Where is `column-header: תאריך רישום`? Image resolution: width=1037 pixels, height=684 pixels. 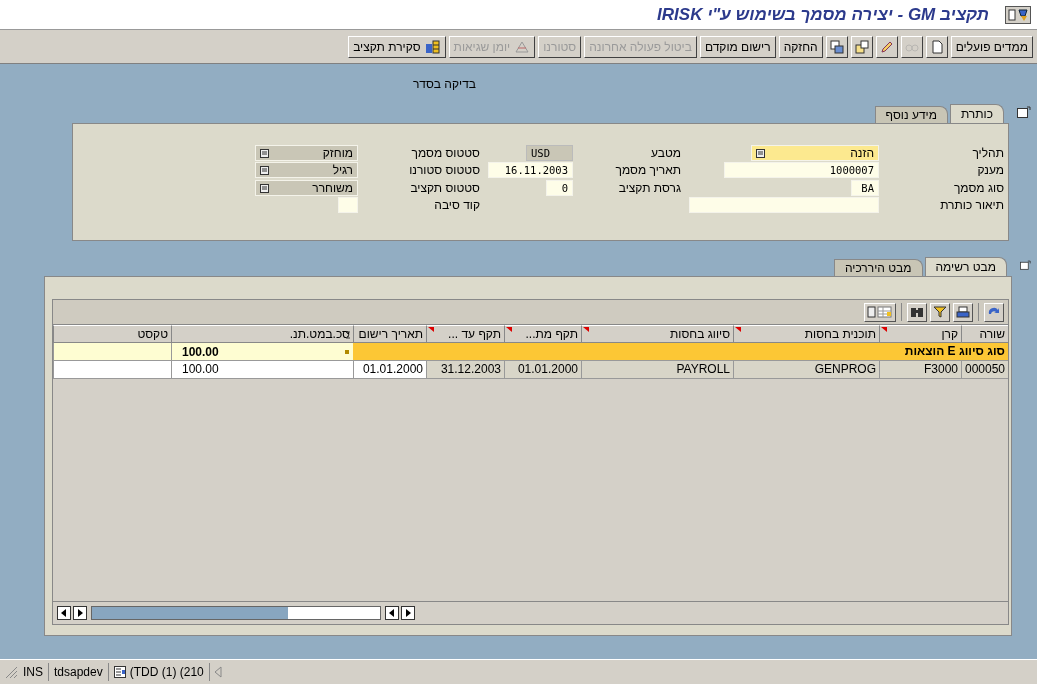
column-header: תאריך רישום is located at coordinates (389, 334).